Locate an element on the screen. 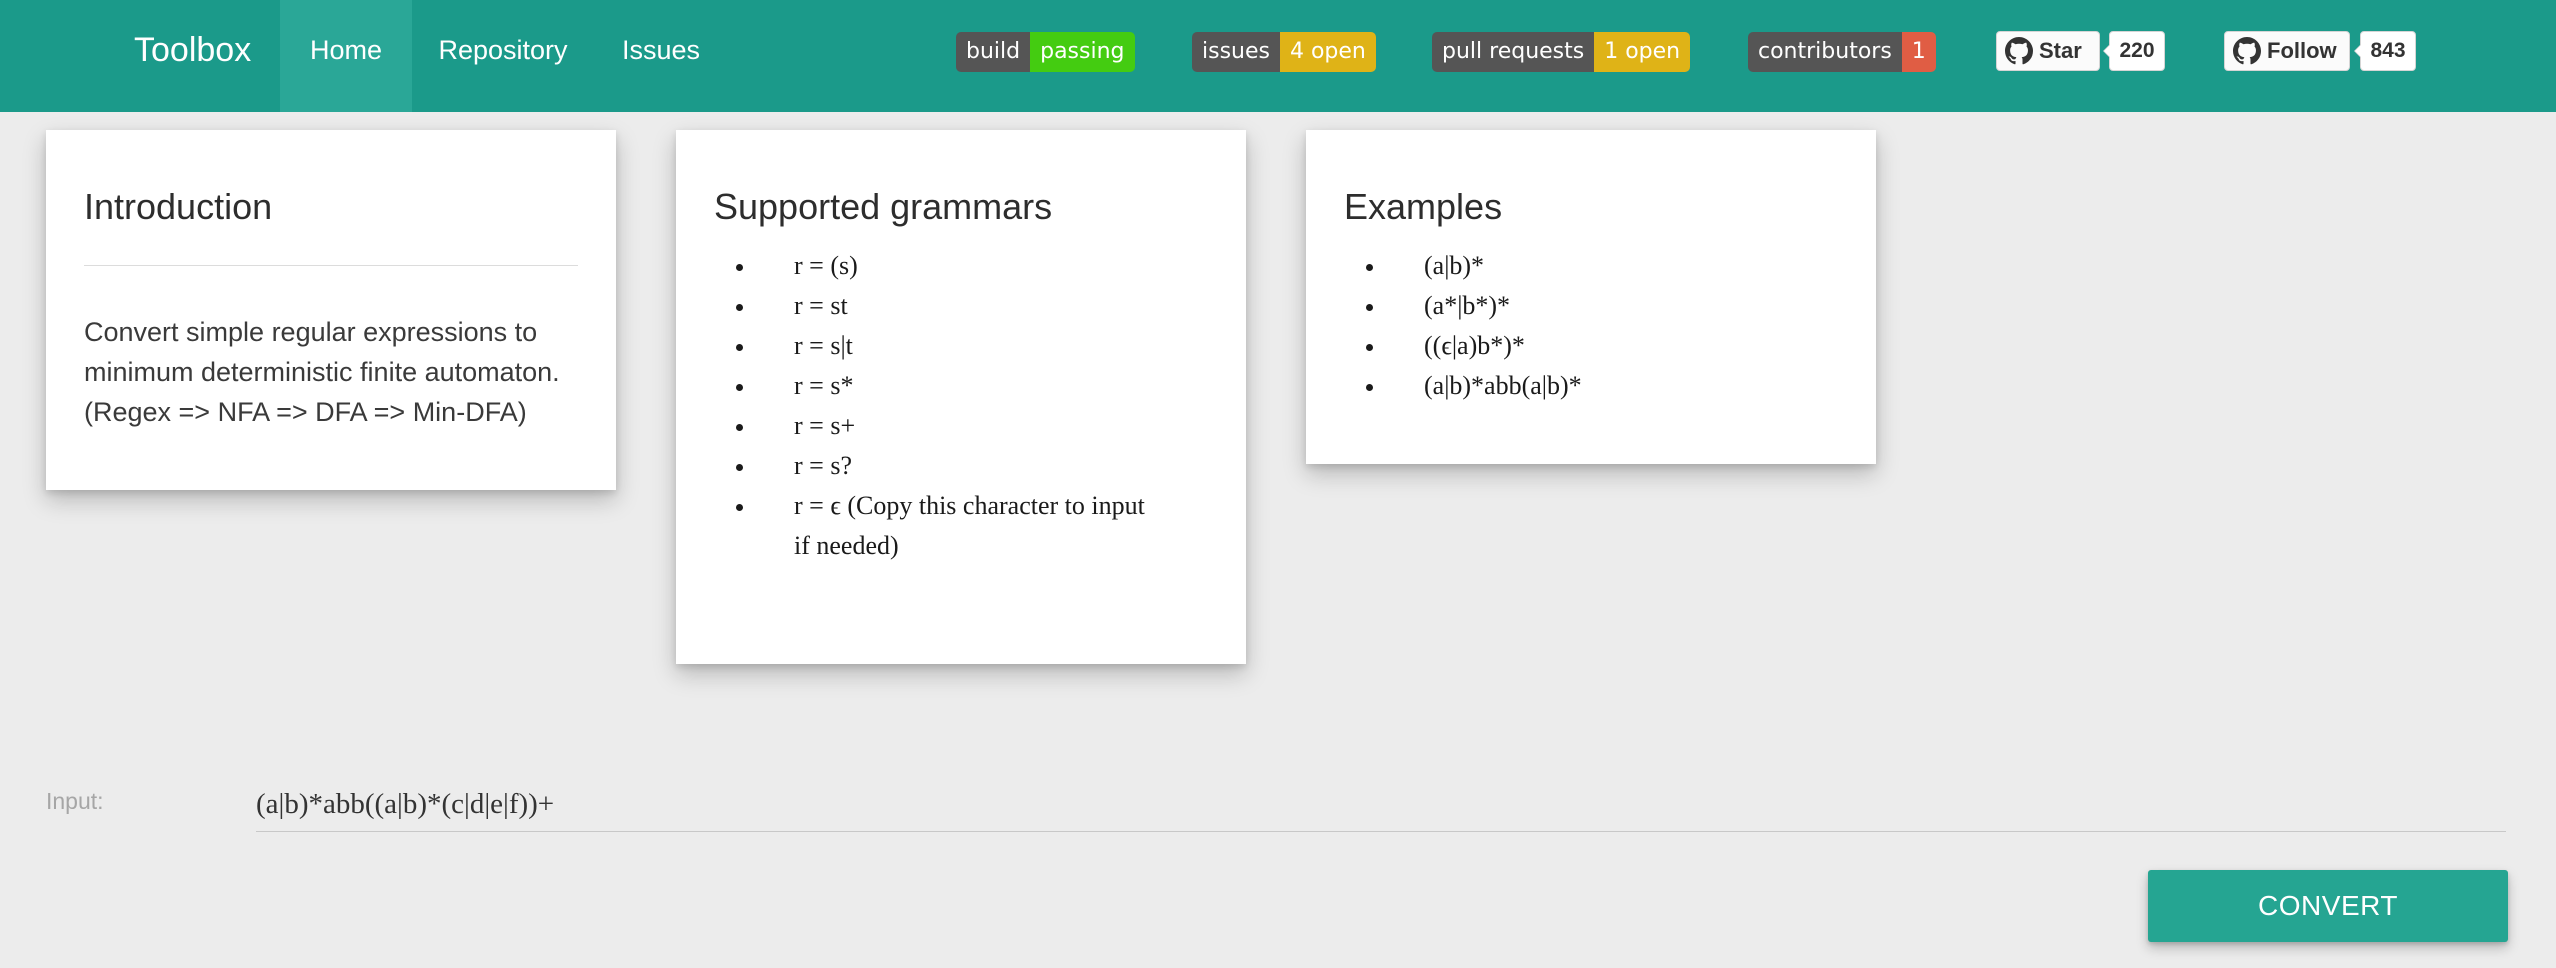 The height and width of the screenshot is (968, 2556). github-follow-button: Follow is located at coordinates (2287, 51).